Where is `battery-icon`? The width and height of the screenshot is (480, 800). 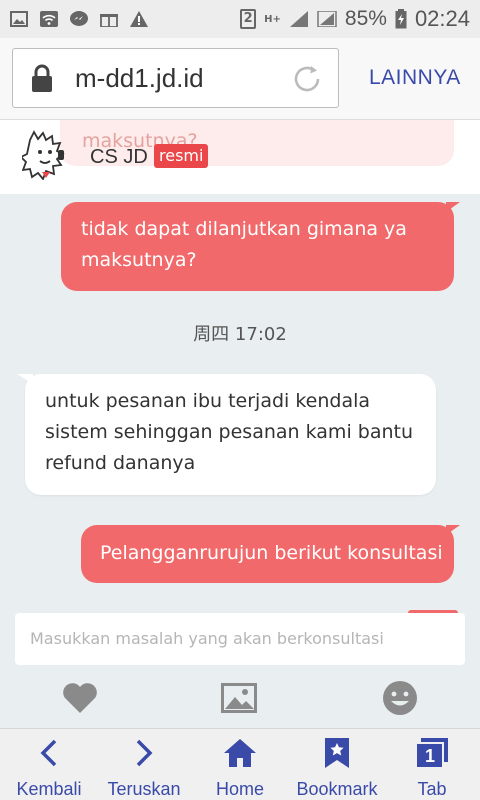 battery-icon is located at coordinates (401, 19).